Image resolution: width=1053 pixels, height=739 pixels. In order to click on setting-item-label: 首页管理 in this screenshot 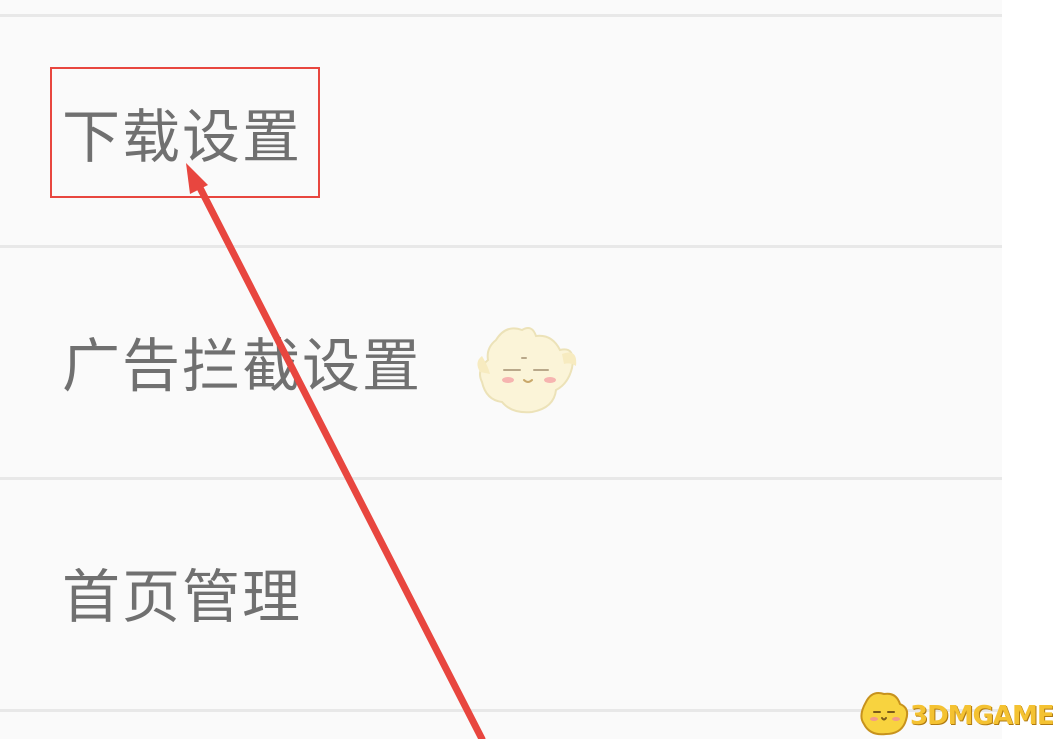, I will do `click(182, 597)`.